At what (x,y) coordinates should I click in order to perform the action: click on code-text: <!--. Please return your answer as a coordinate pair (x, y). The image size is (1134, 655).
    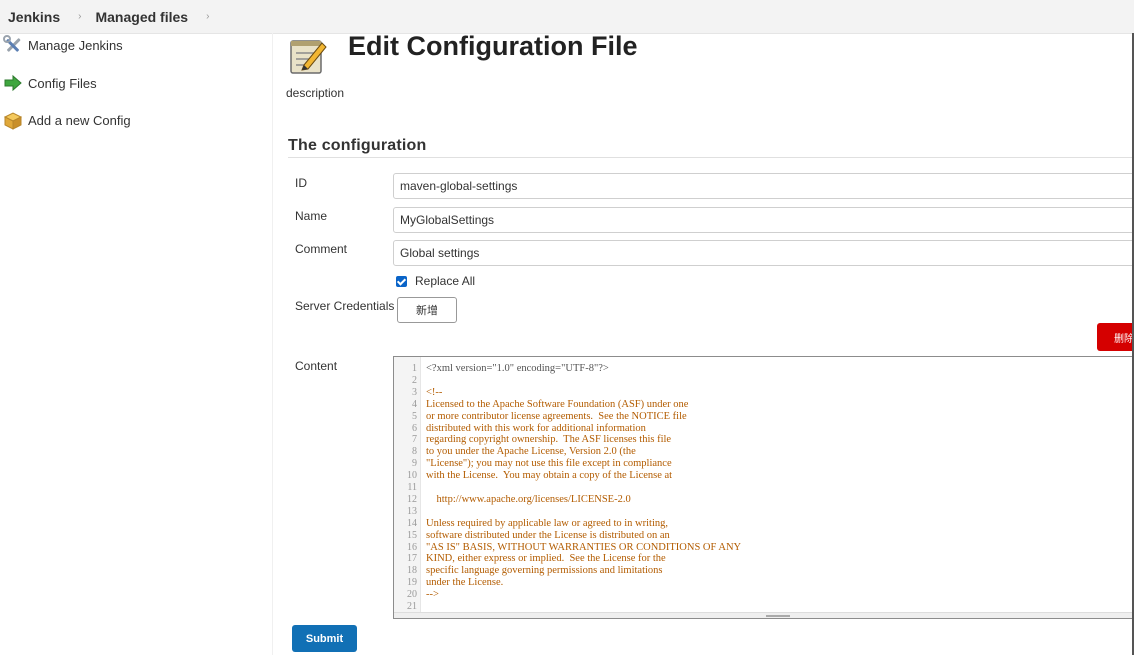
    Looking at the image, I should click on (434, 392).